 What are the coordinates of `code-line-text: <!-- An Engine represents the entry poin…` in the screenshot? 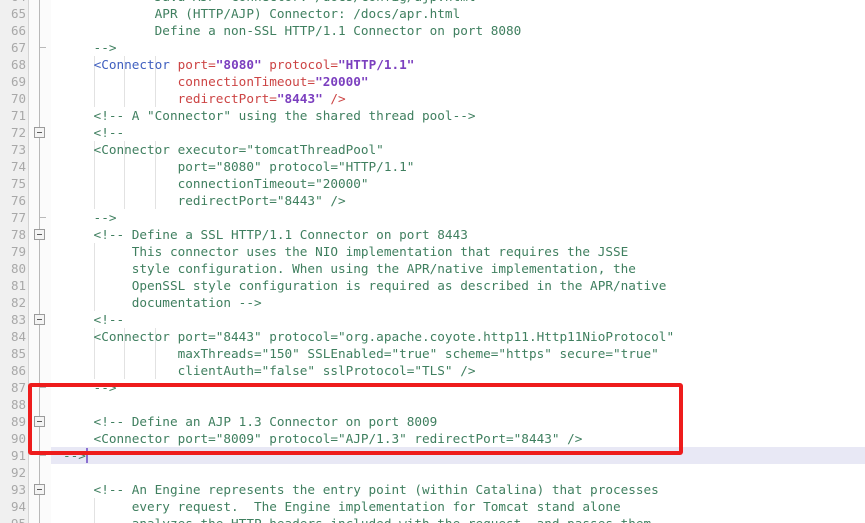 It's located at (361, 489).